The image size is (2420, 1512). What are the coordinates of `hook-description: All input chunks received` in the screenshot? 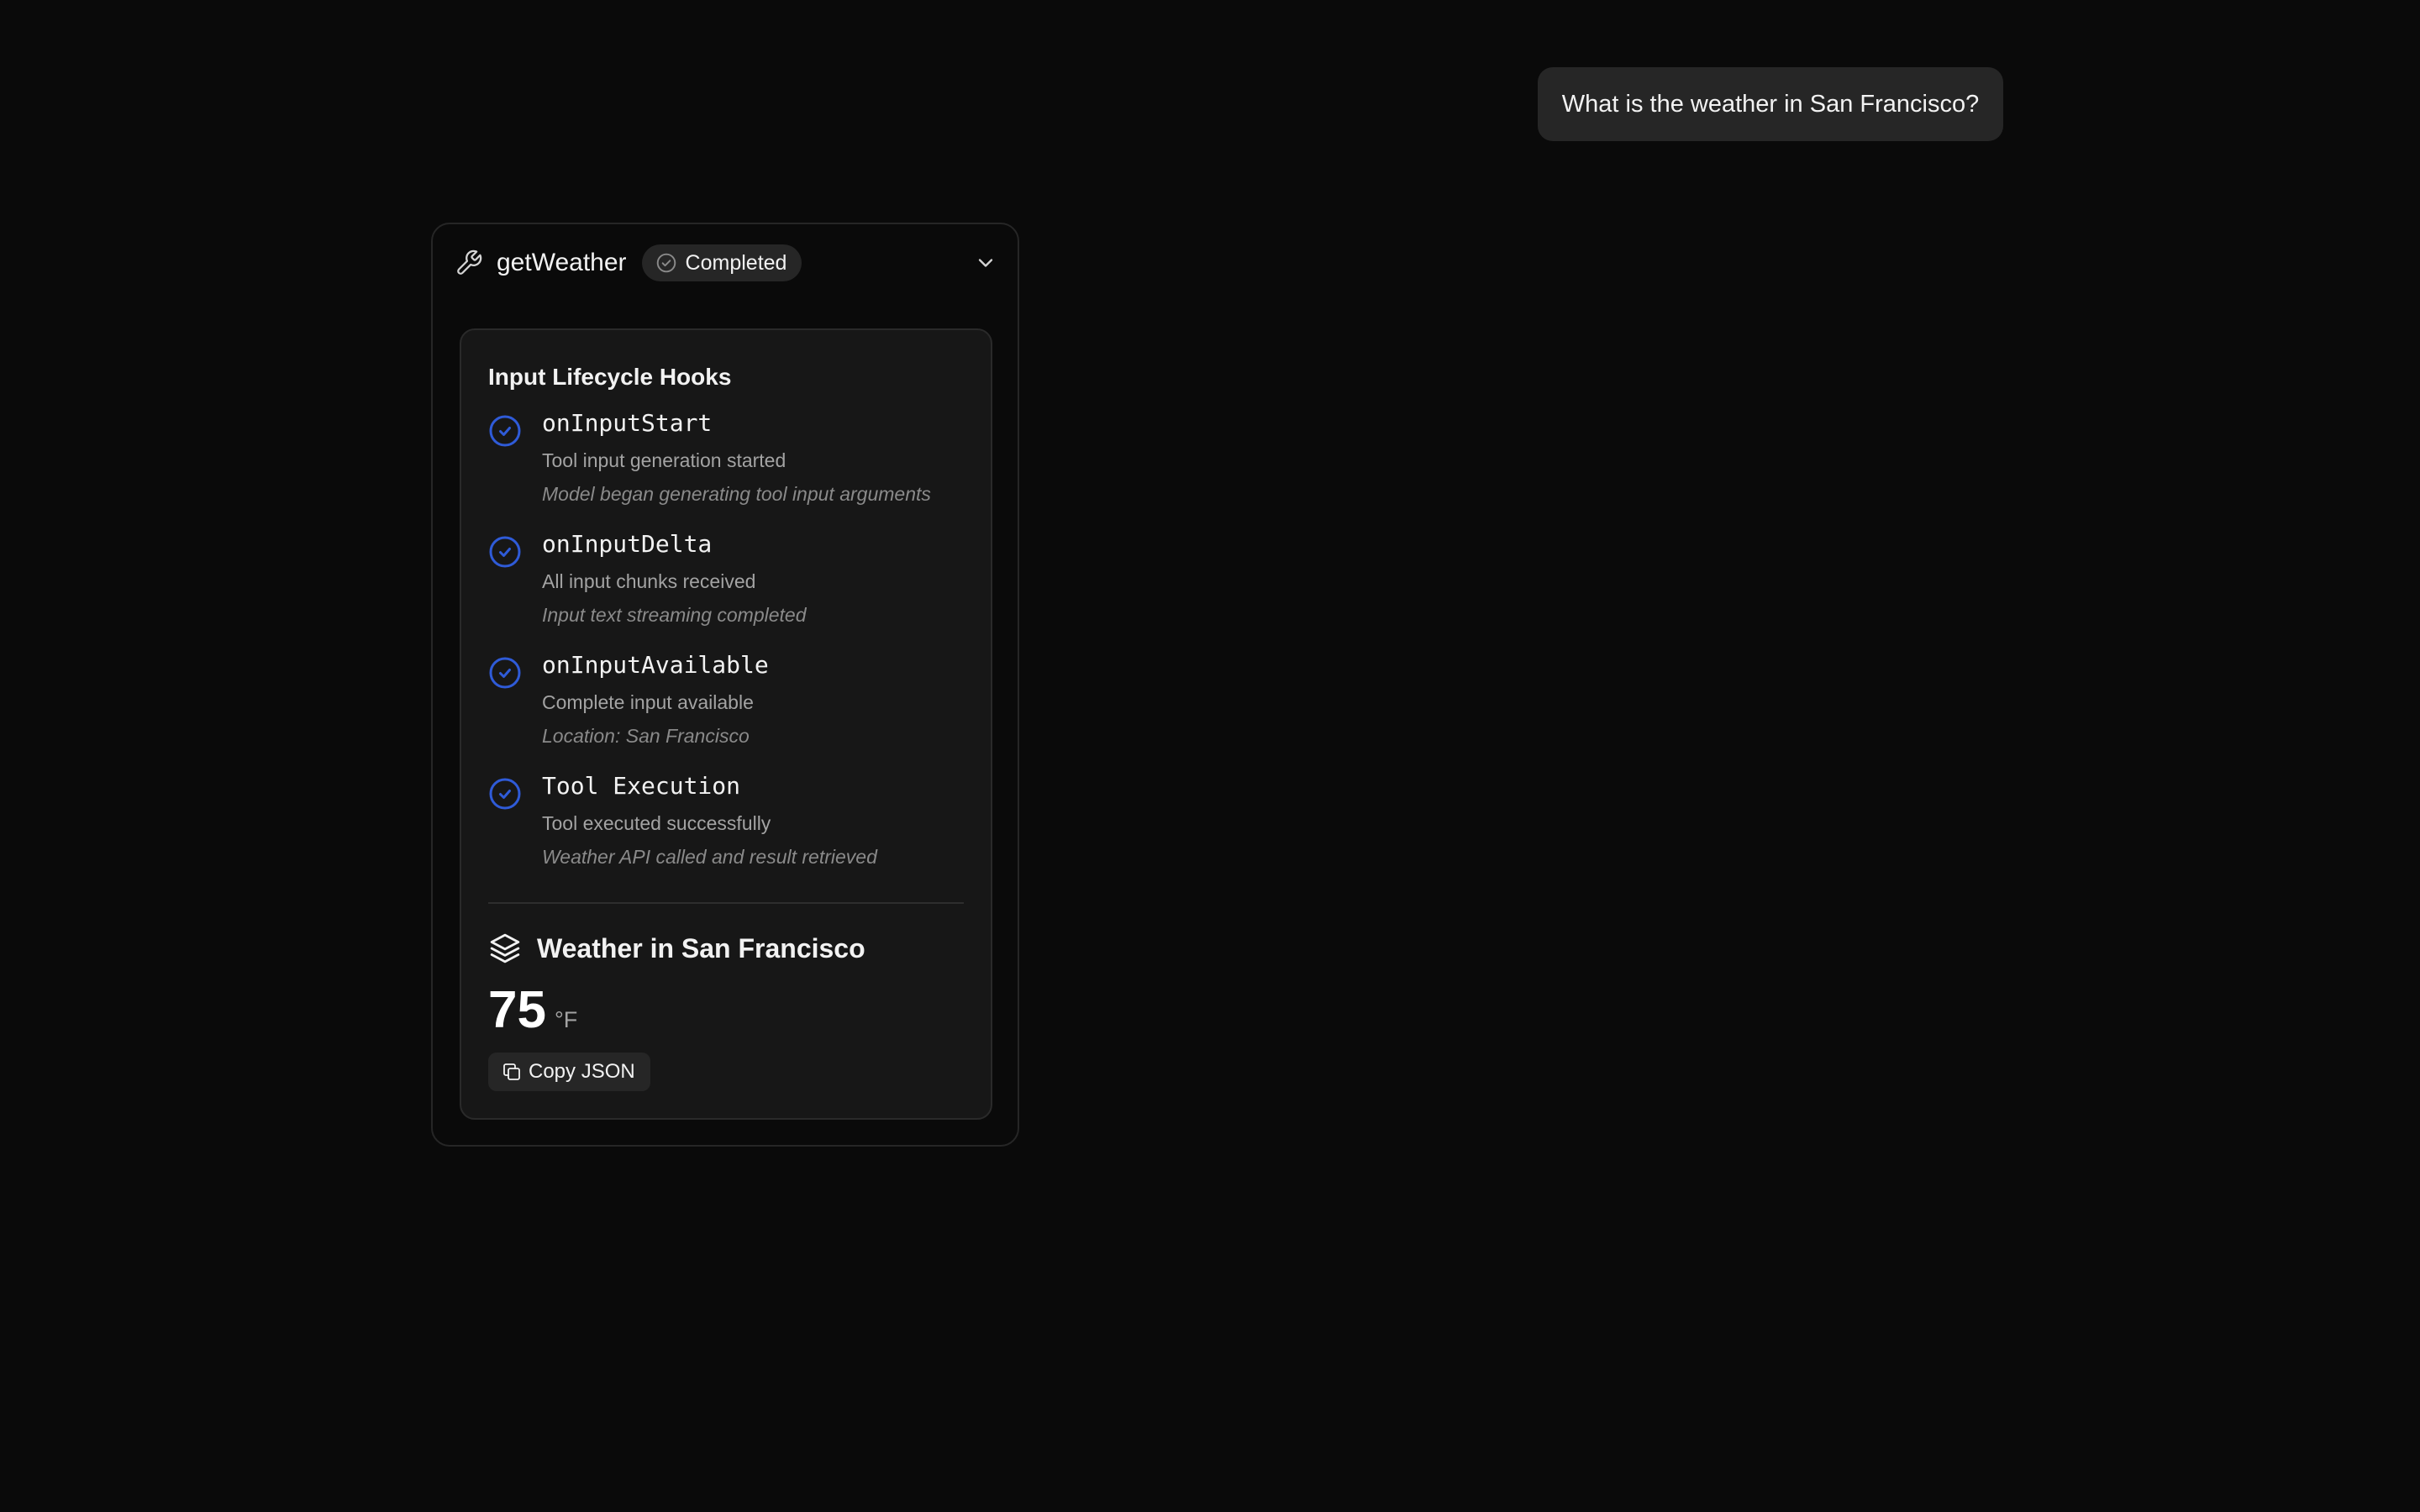 It's located at (649, 581).